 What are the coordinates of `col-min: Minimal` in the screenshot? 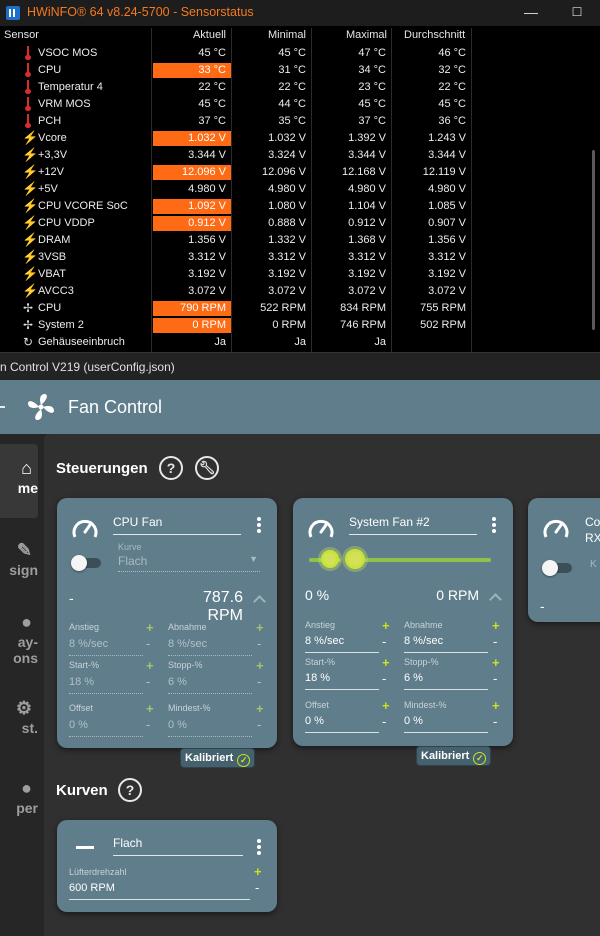 It's located at (287, 35).